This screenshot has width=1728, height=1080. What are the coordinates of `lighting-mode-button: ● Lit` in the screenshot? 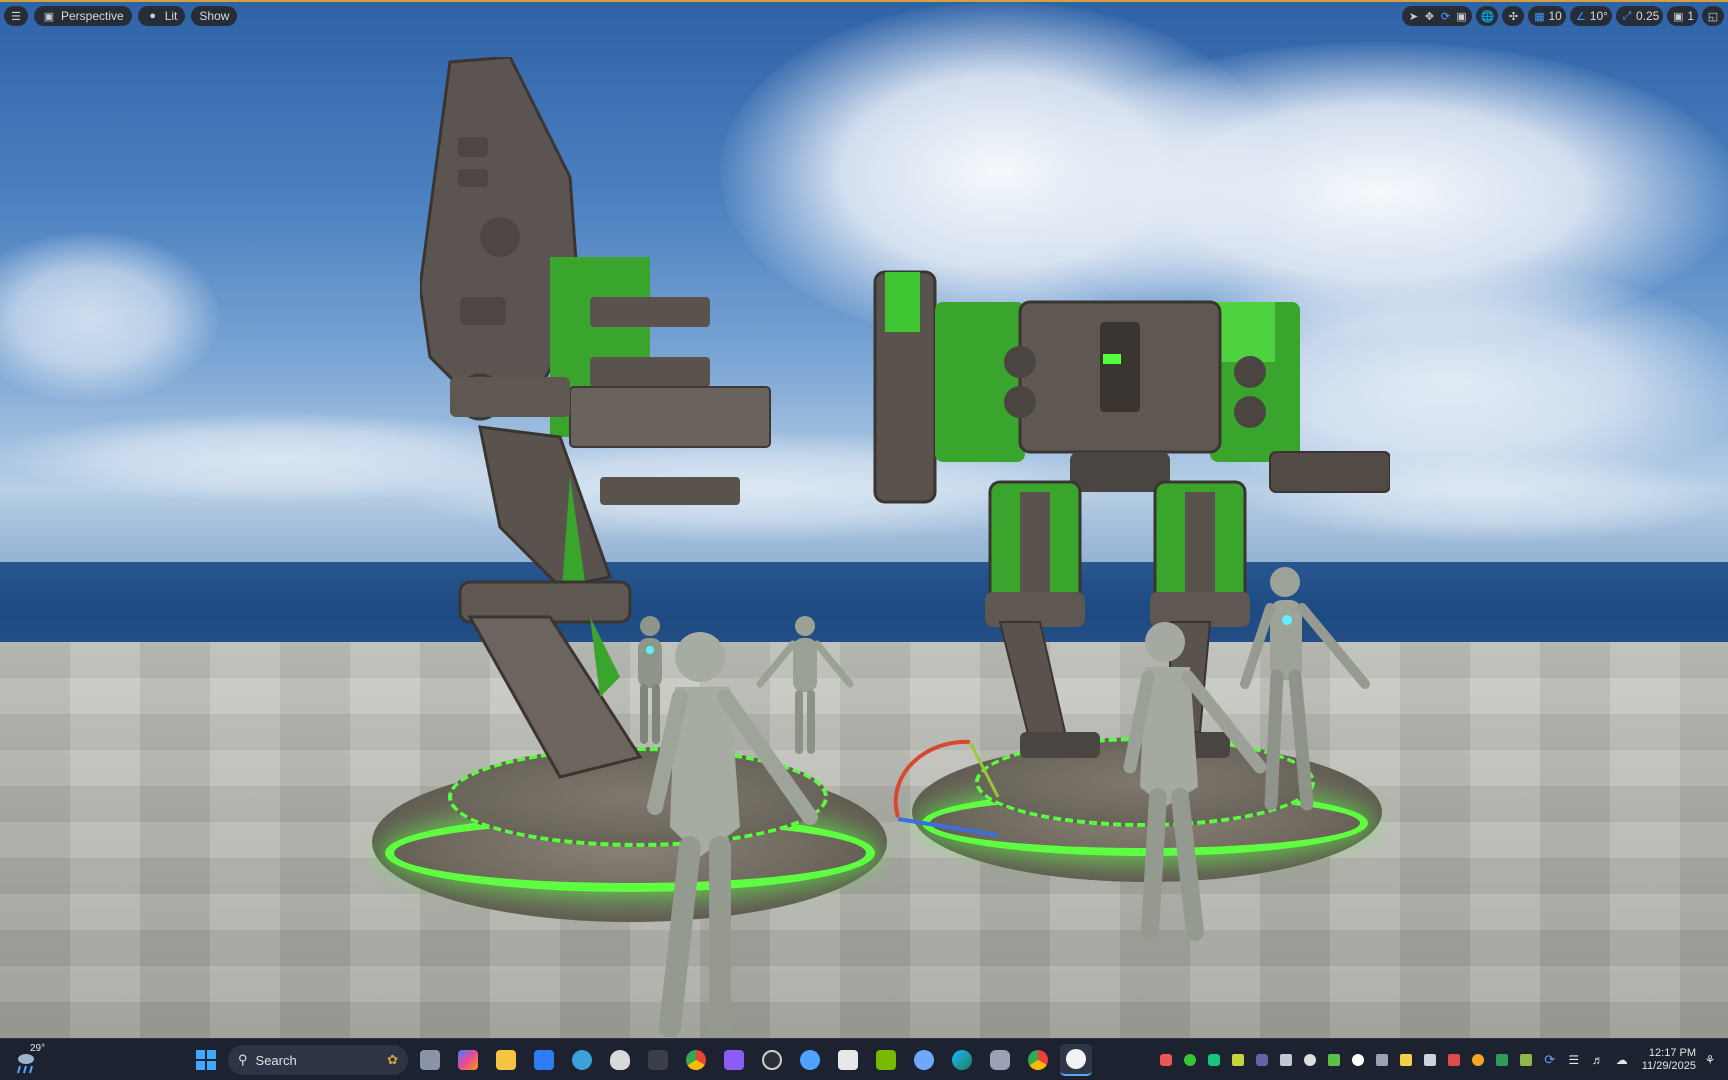 It's located at (161, 16).